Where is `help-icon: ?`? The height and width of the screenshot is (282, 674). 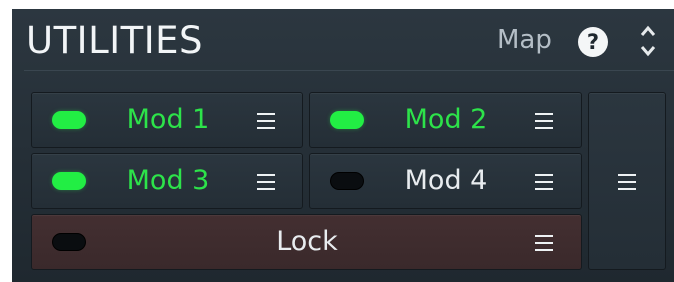 help-icon: ? is located at coordinates (593, 42).